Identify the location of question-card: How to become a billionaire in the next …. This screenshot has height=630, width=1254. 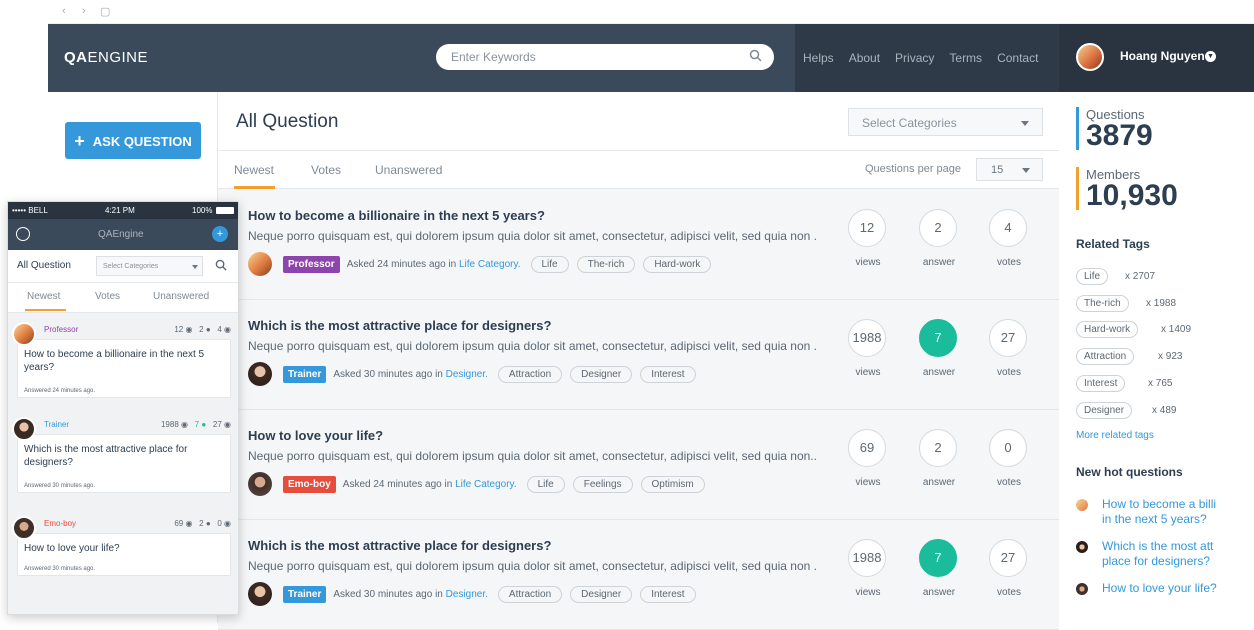
(124, 368).